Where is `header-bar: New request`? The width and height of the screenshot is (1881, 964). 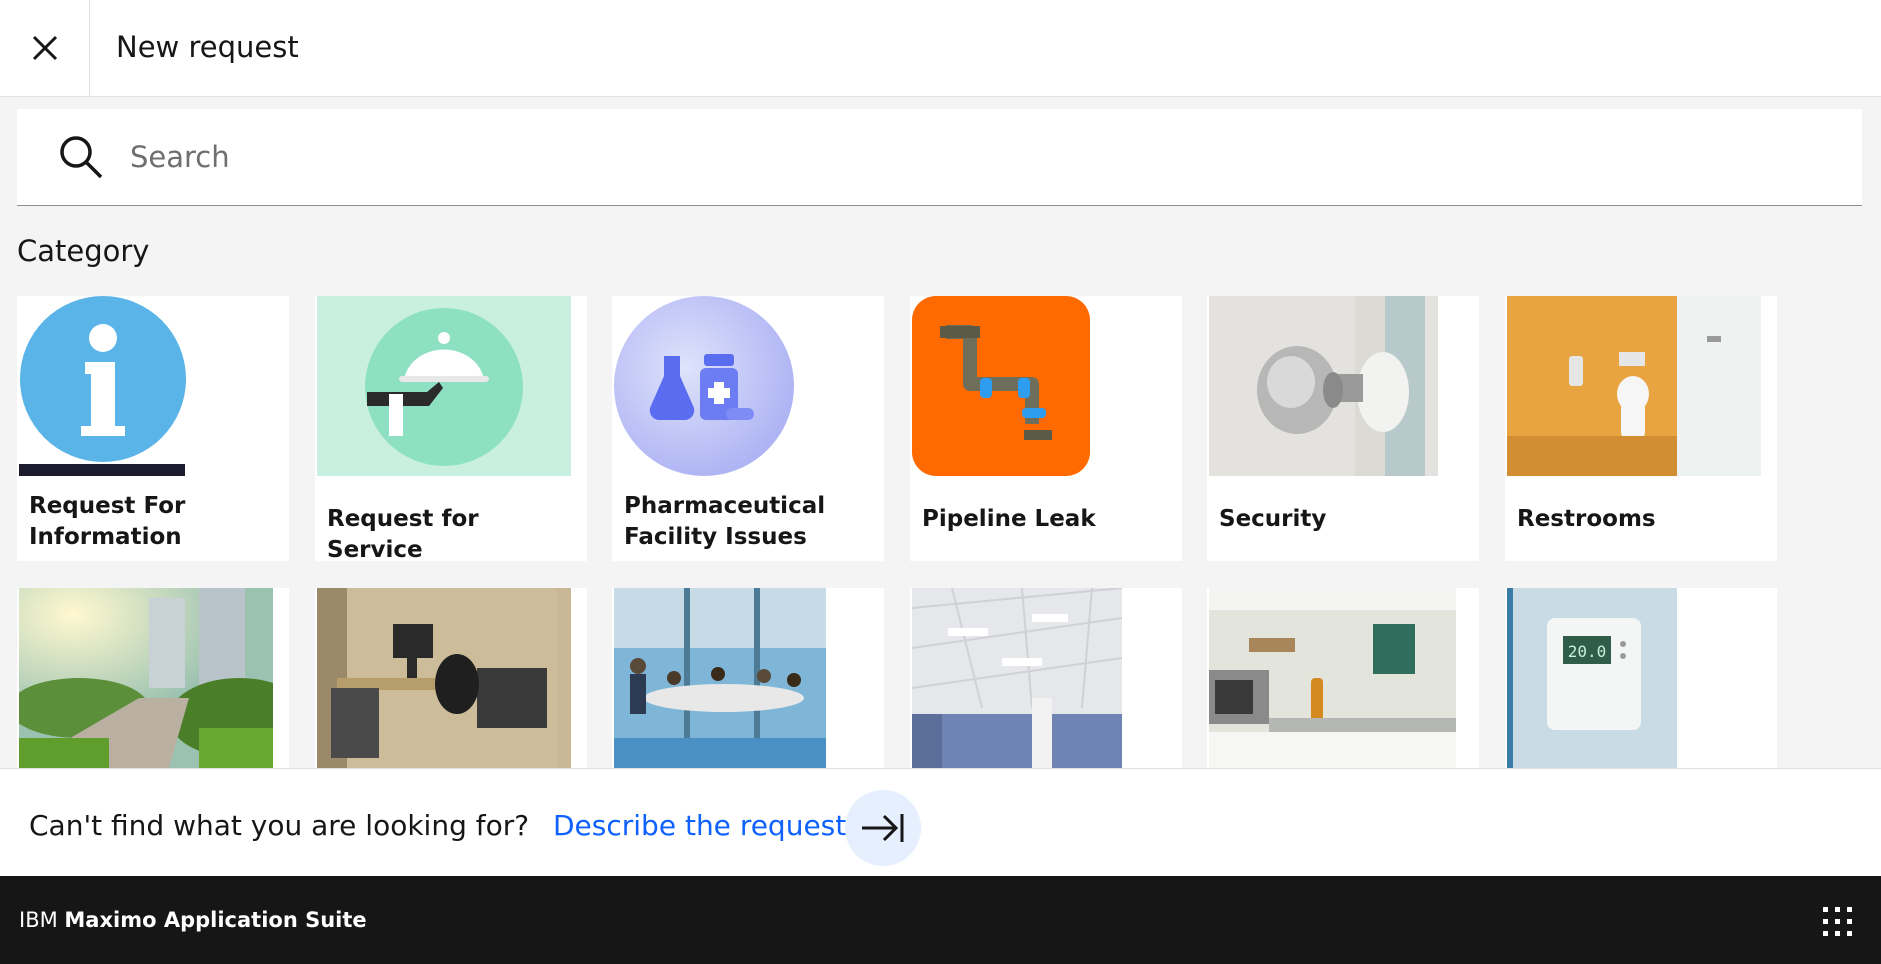 header-bar: New request is located at coordinates (940, 48).